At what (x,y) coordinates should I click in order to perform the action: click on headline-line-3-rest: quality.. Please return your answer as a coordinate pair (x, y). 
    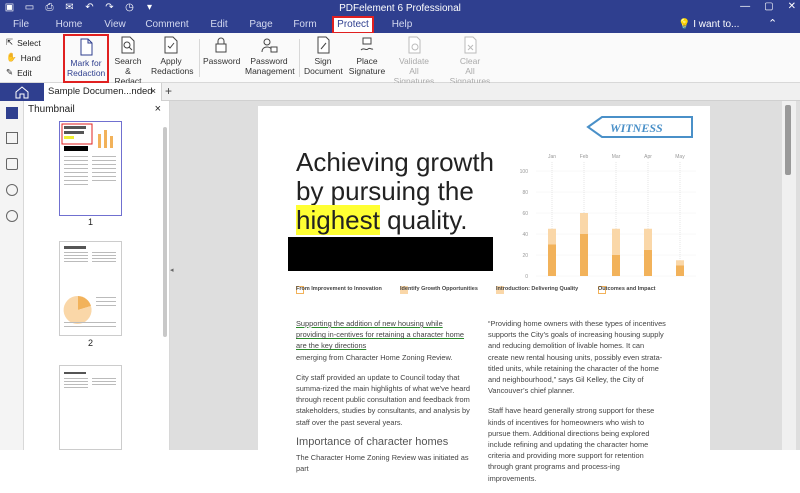
    Looking at the image, I should click on (423, 220).